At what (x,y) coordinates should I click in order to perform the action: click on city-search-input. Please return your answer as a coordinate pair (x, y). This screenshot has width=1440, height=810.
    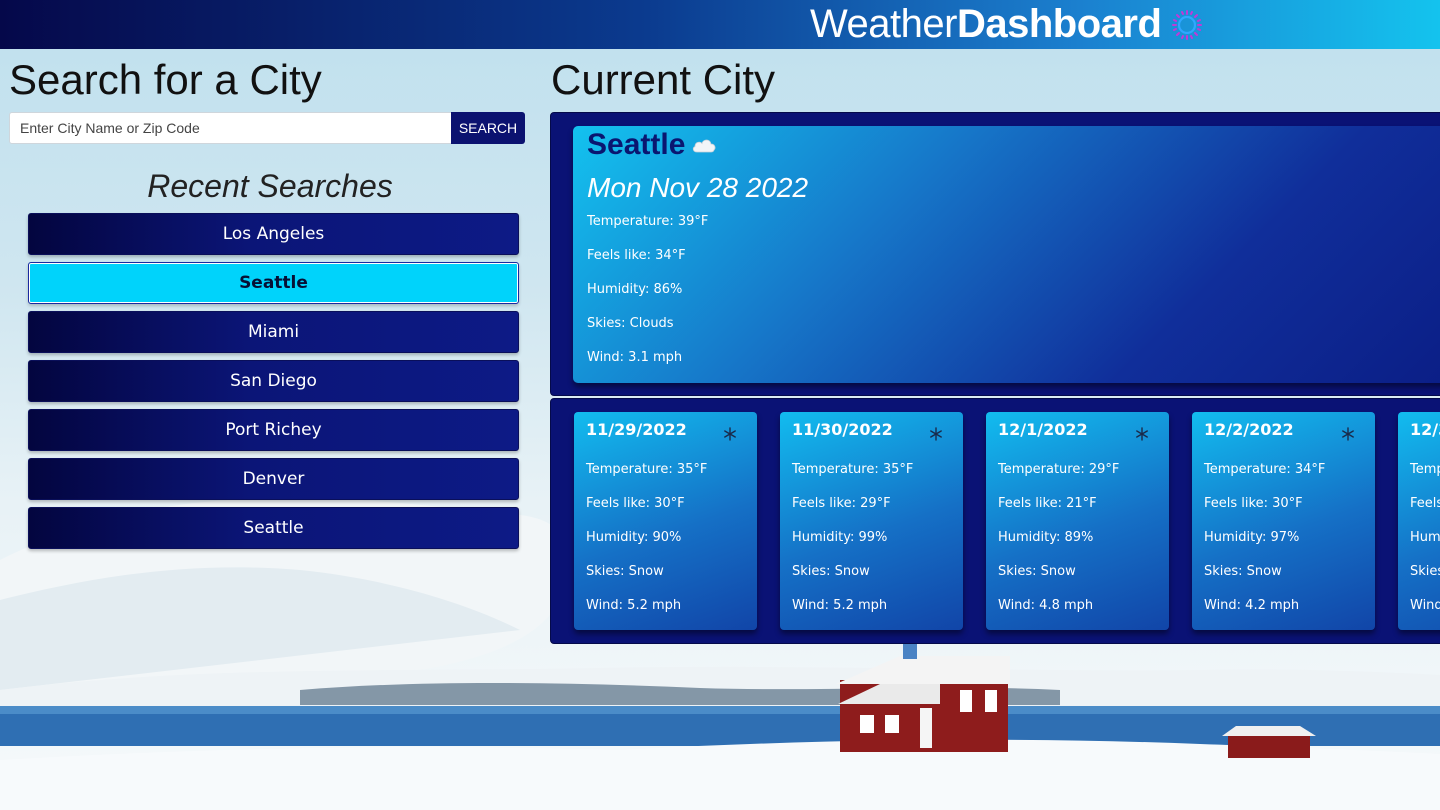
    Looking at the image, I should click on (230, 128).